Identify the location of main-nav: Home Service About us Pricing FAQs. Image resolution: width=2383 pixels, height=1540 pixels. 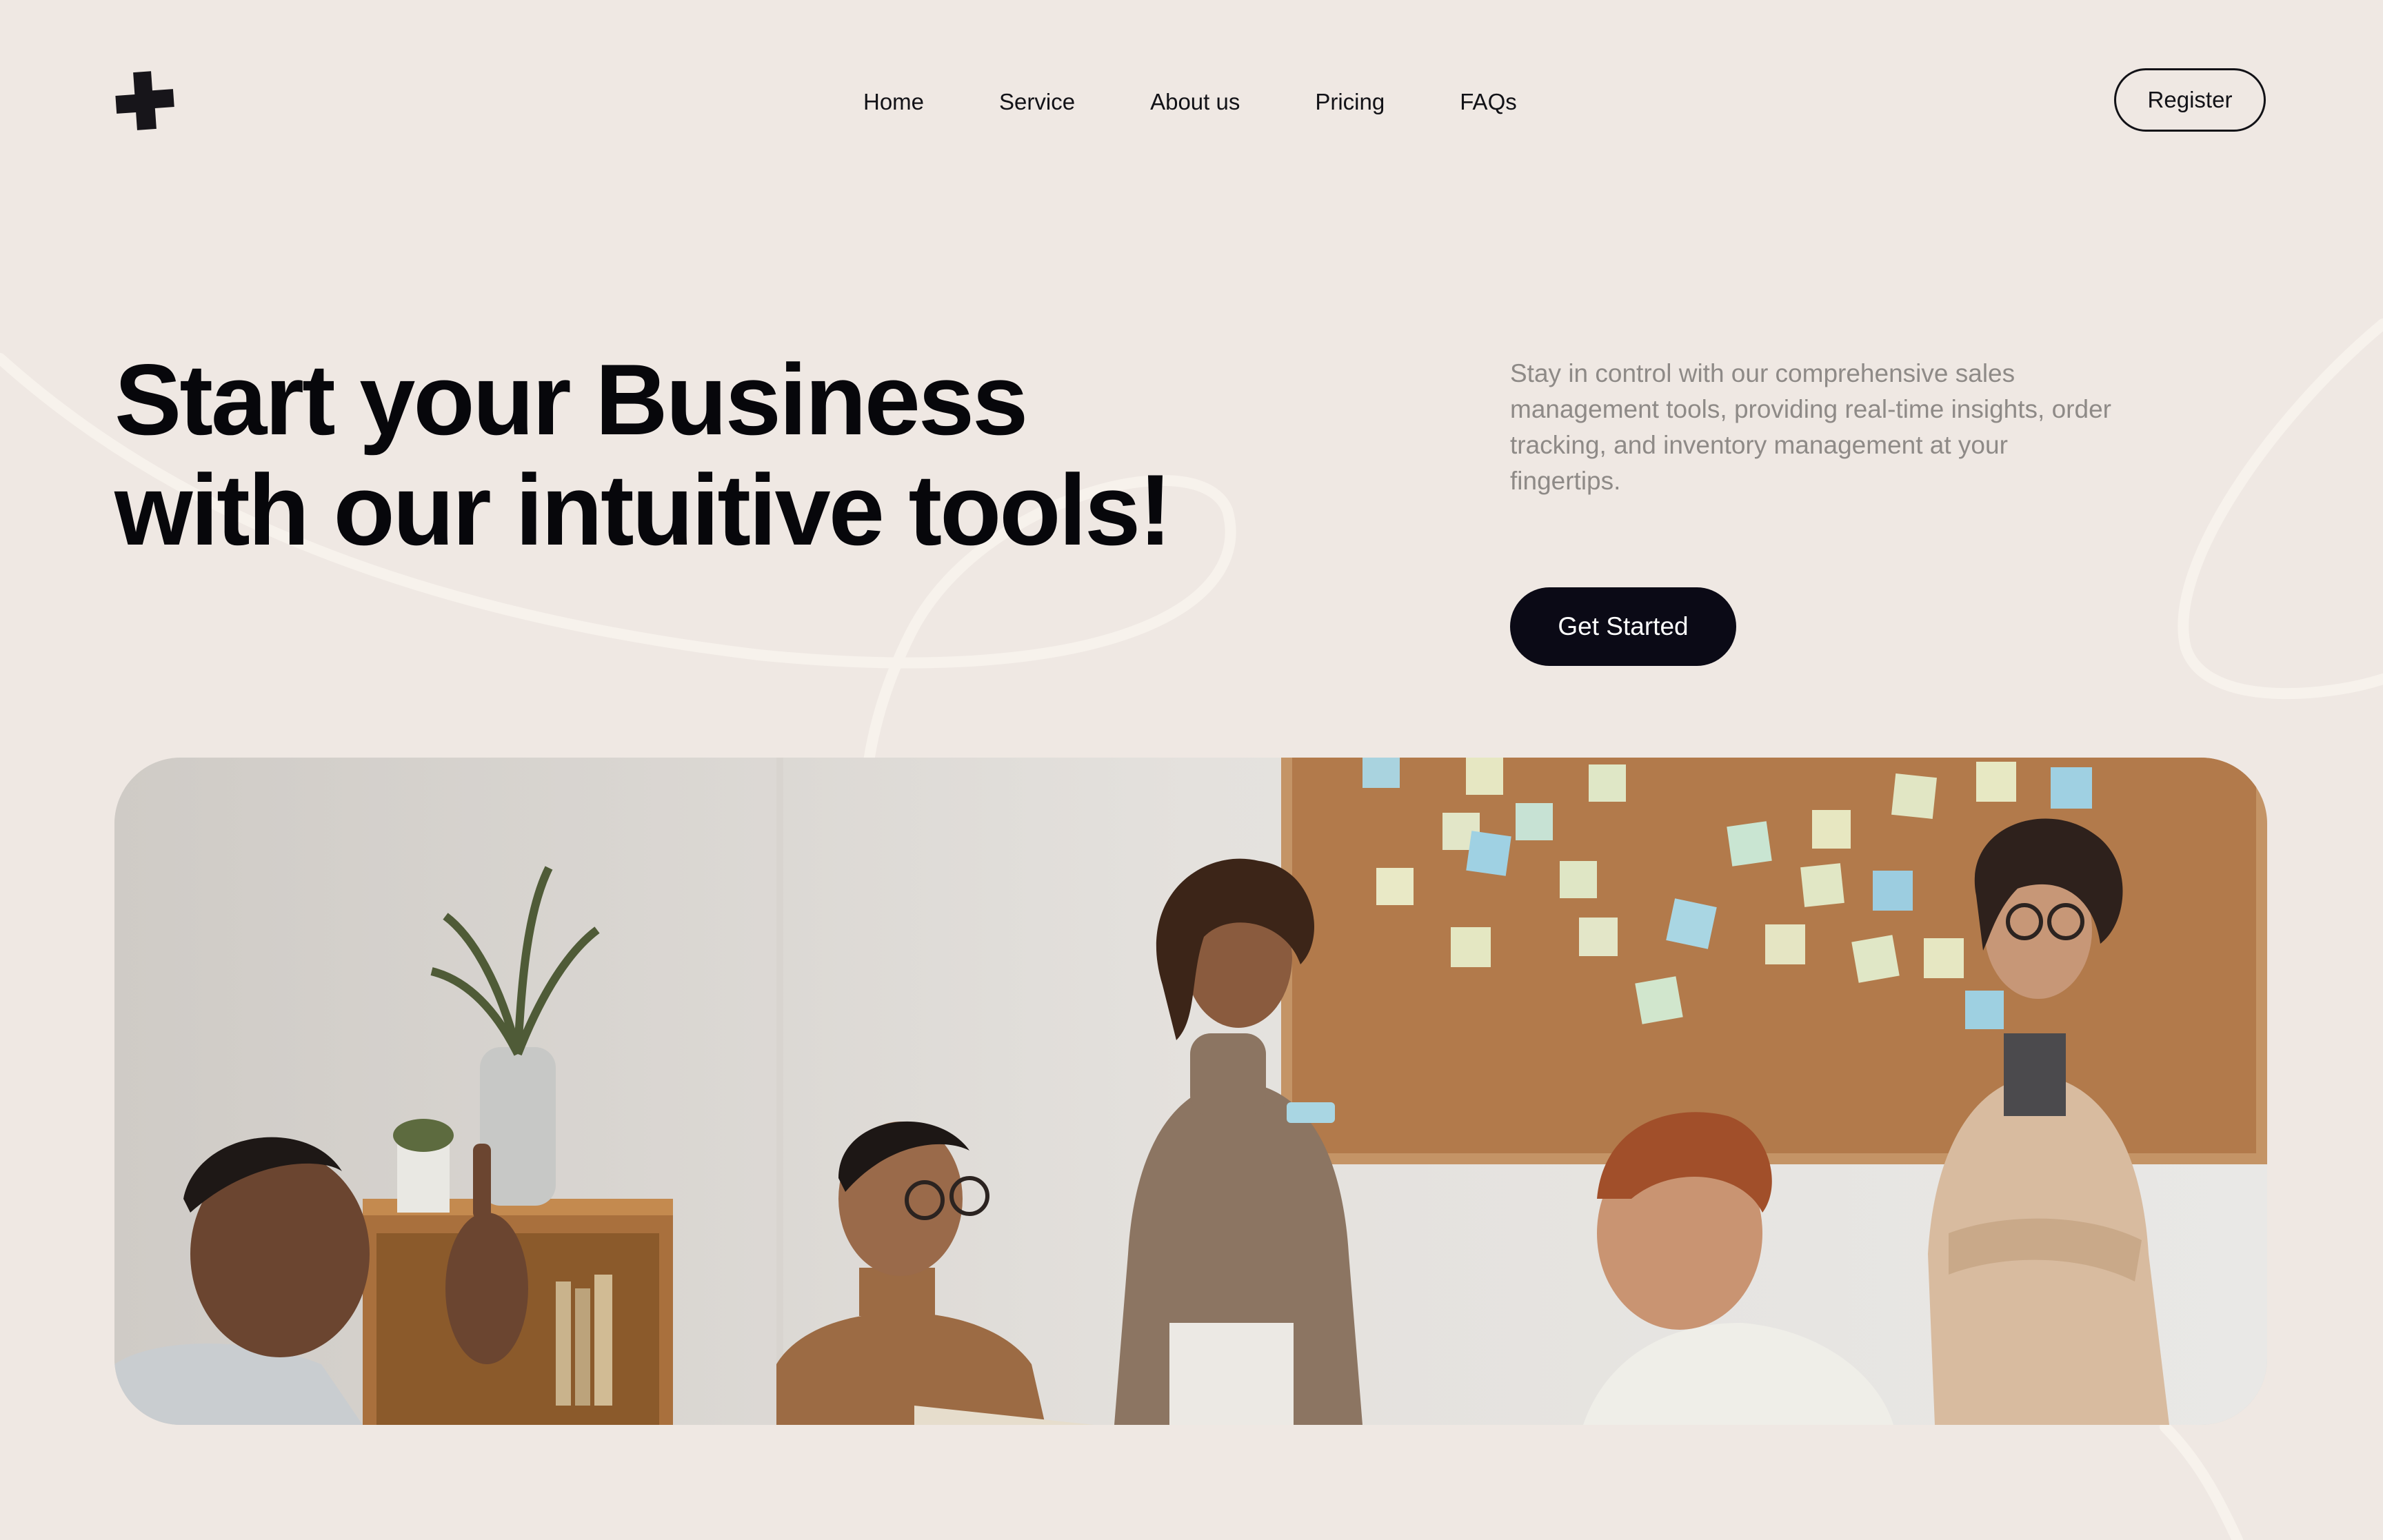
(1190, 102).